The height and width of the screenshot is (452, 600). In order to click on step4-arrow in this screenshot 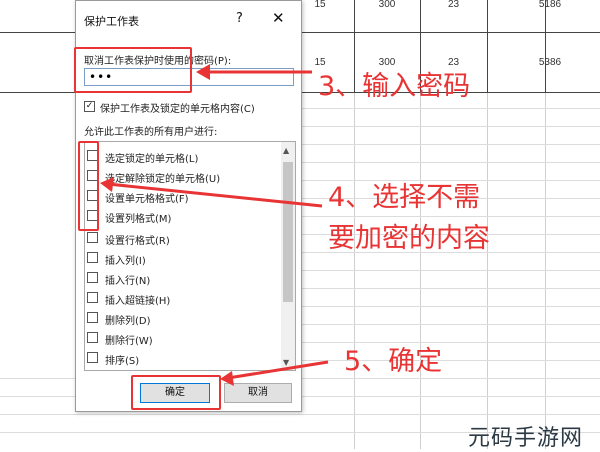, I will do `click(215, 195)`.